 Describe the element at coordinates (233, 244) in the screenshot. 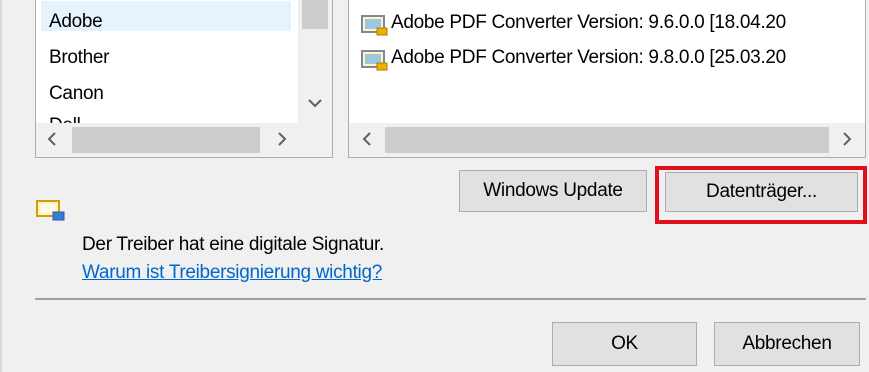

I see `signature-text: Der Treiber hat eine digitale Signatur.` at that location.